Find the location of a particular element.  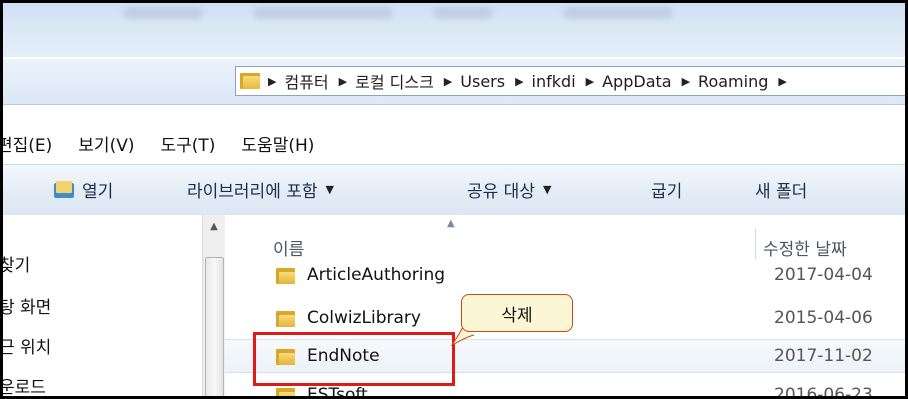

file-name: ArticleAuthoring is located at coordinates (376, 275).